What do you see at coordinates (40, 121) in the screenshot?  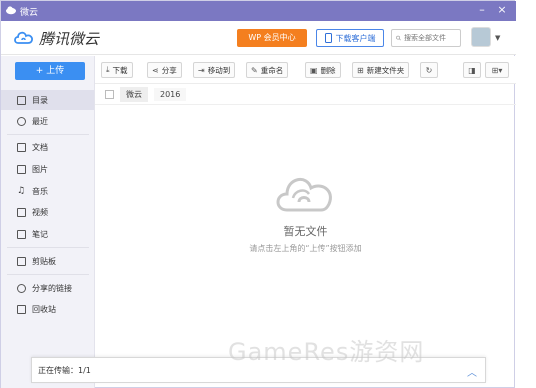 I see `sidebar-item-label: 最近` at bounding box center [40, 121].